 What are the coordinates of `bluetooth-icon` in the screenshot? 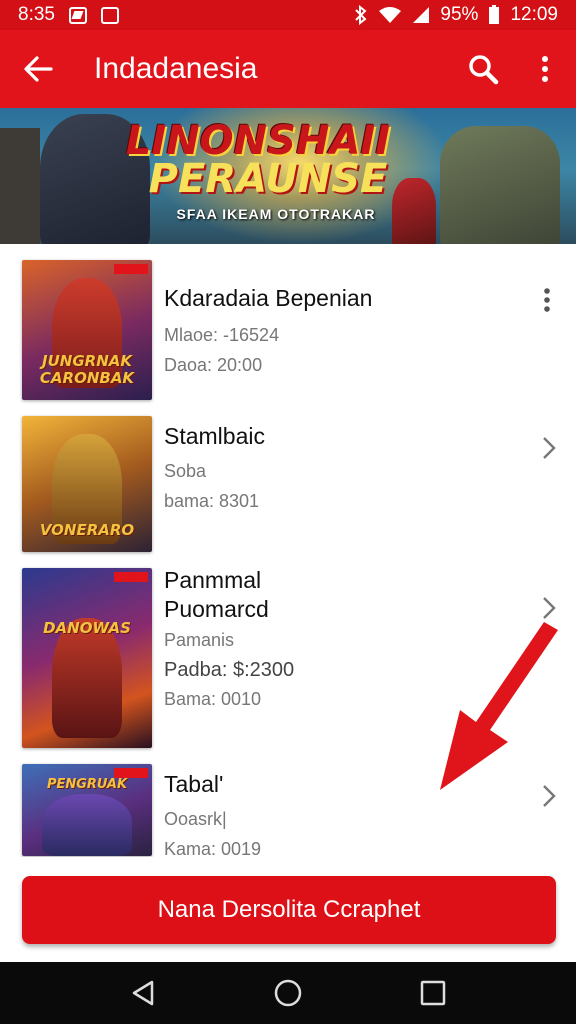 It's located at (361, 15).